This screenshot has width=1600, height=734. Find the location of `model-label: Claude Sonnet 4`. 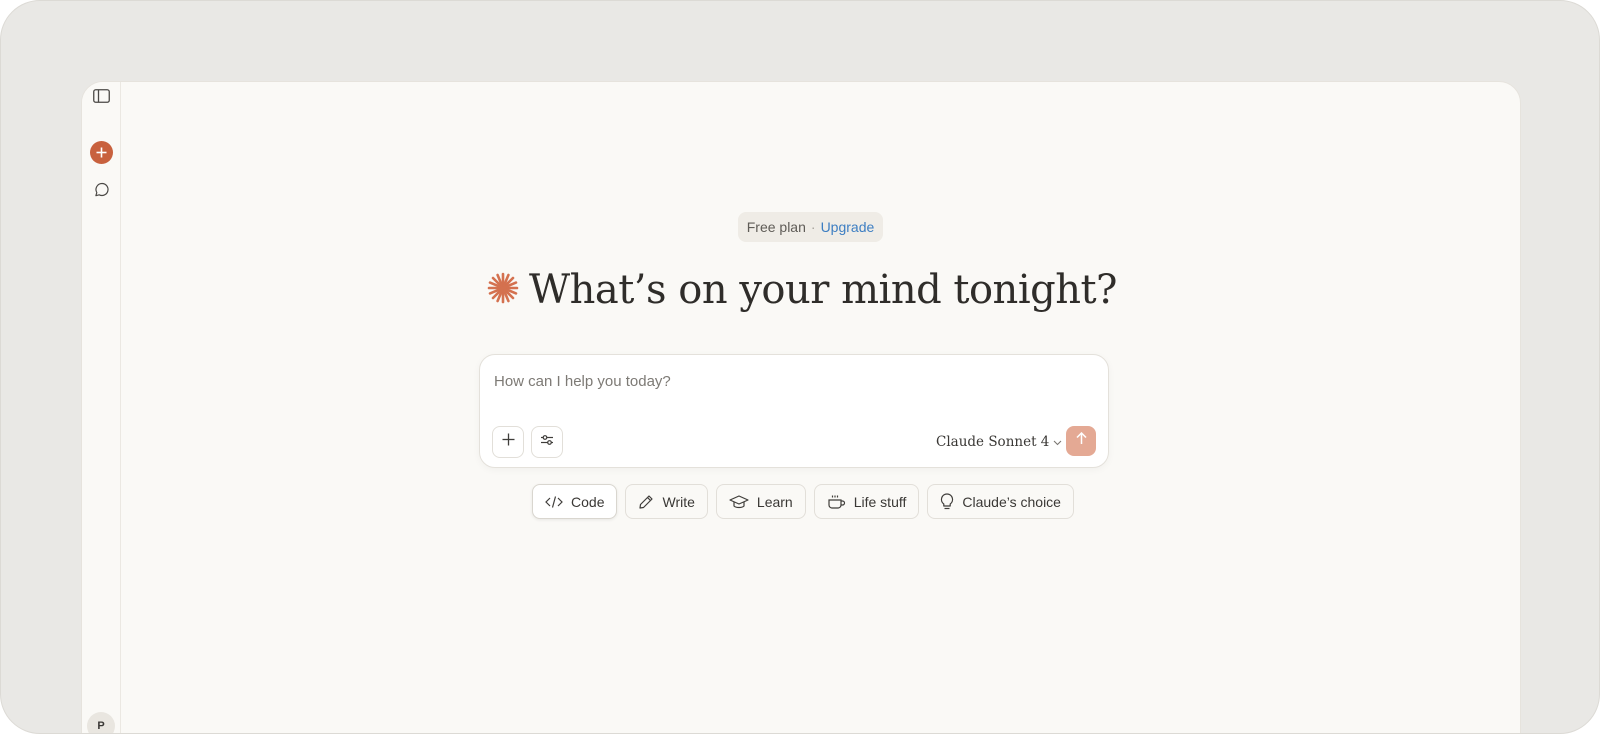

model-label: Claude Sonnet 4 is located at coordinates (993, 442).